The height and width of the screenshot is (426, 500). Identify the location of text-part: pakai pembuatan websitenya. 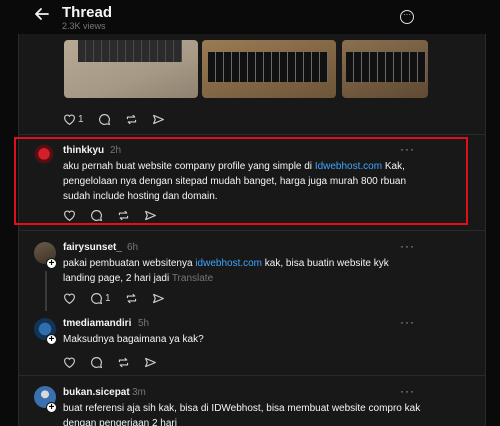
(129, 263).